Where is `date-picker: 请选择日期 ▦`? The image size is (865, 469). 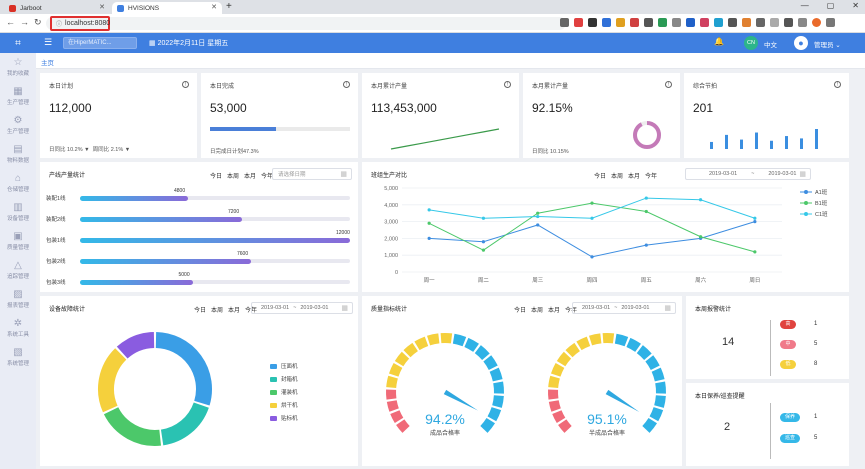
date-picker: 请选择日期 ▦ is located at coordinates (312, 174).